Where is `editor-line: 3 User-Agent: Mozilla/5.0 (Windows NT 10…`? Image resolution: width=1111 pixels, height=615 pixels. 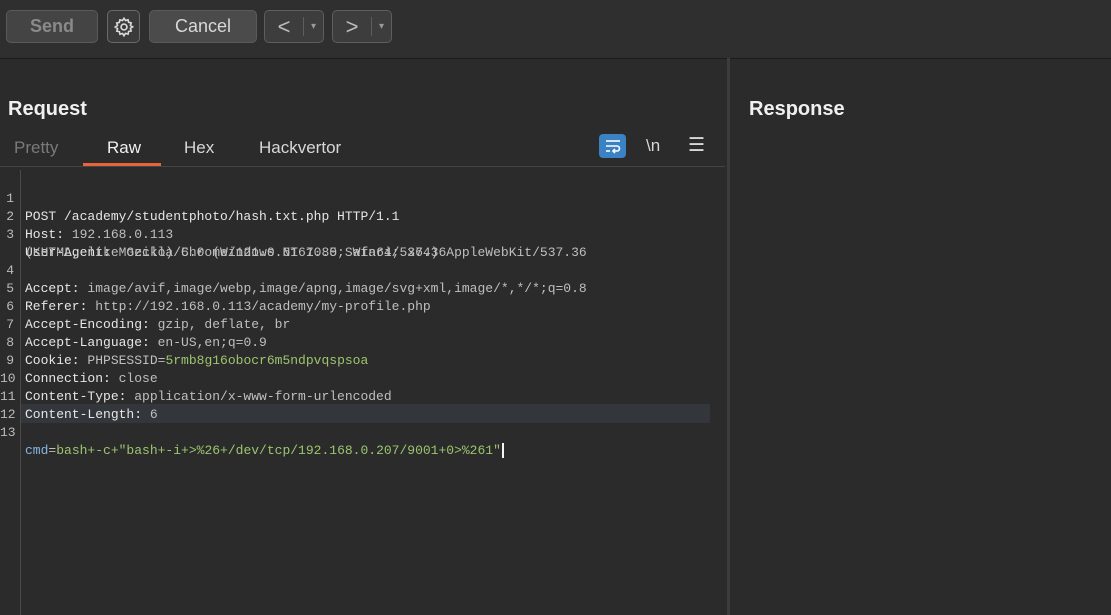 editor-line: 3 User-Agent: Mozilla/5.0 (Windows NT 10… is located at coordinates (296, 243).